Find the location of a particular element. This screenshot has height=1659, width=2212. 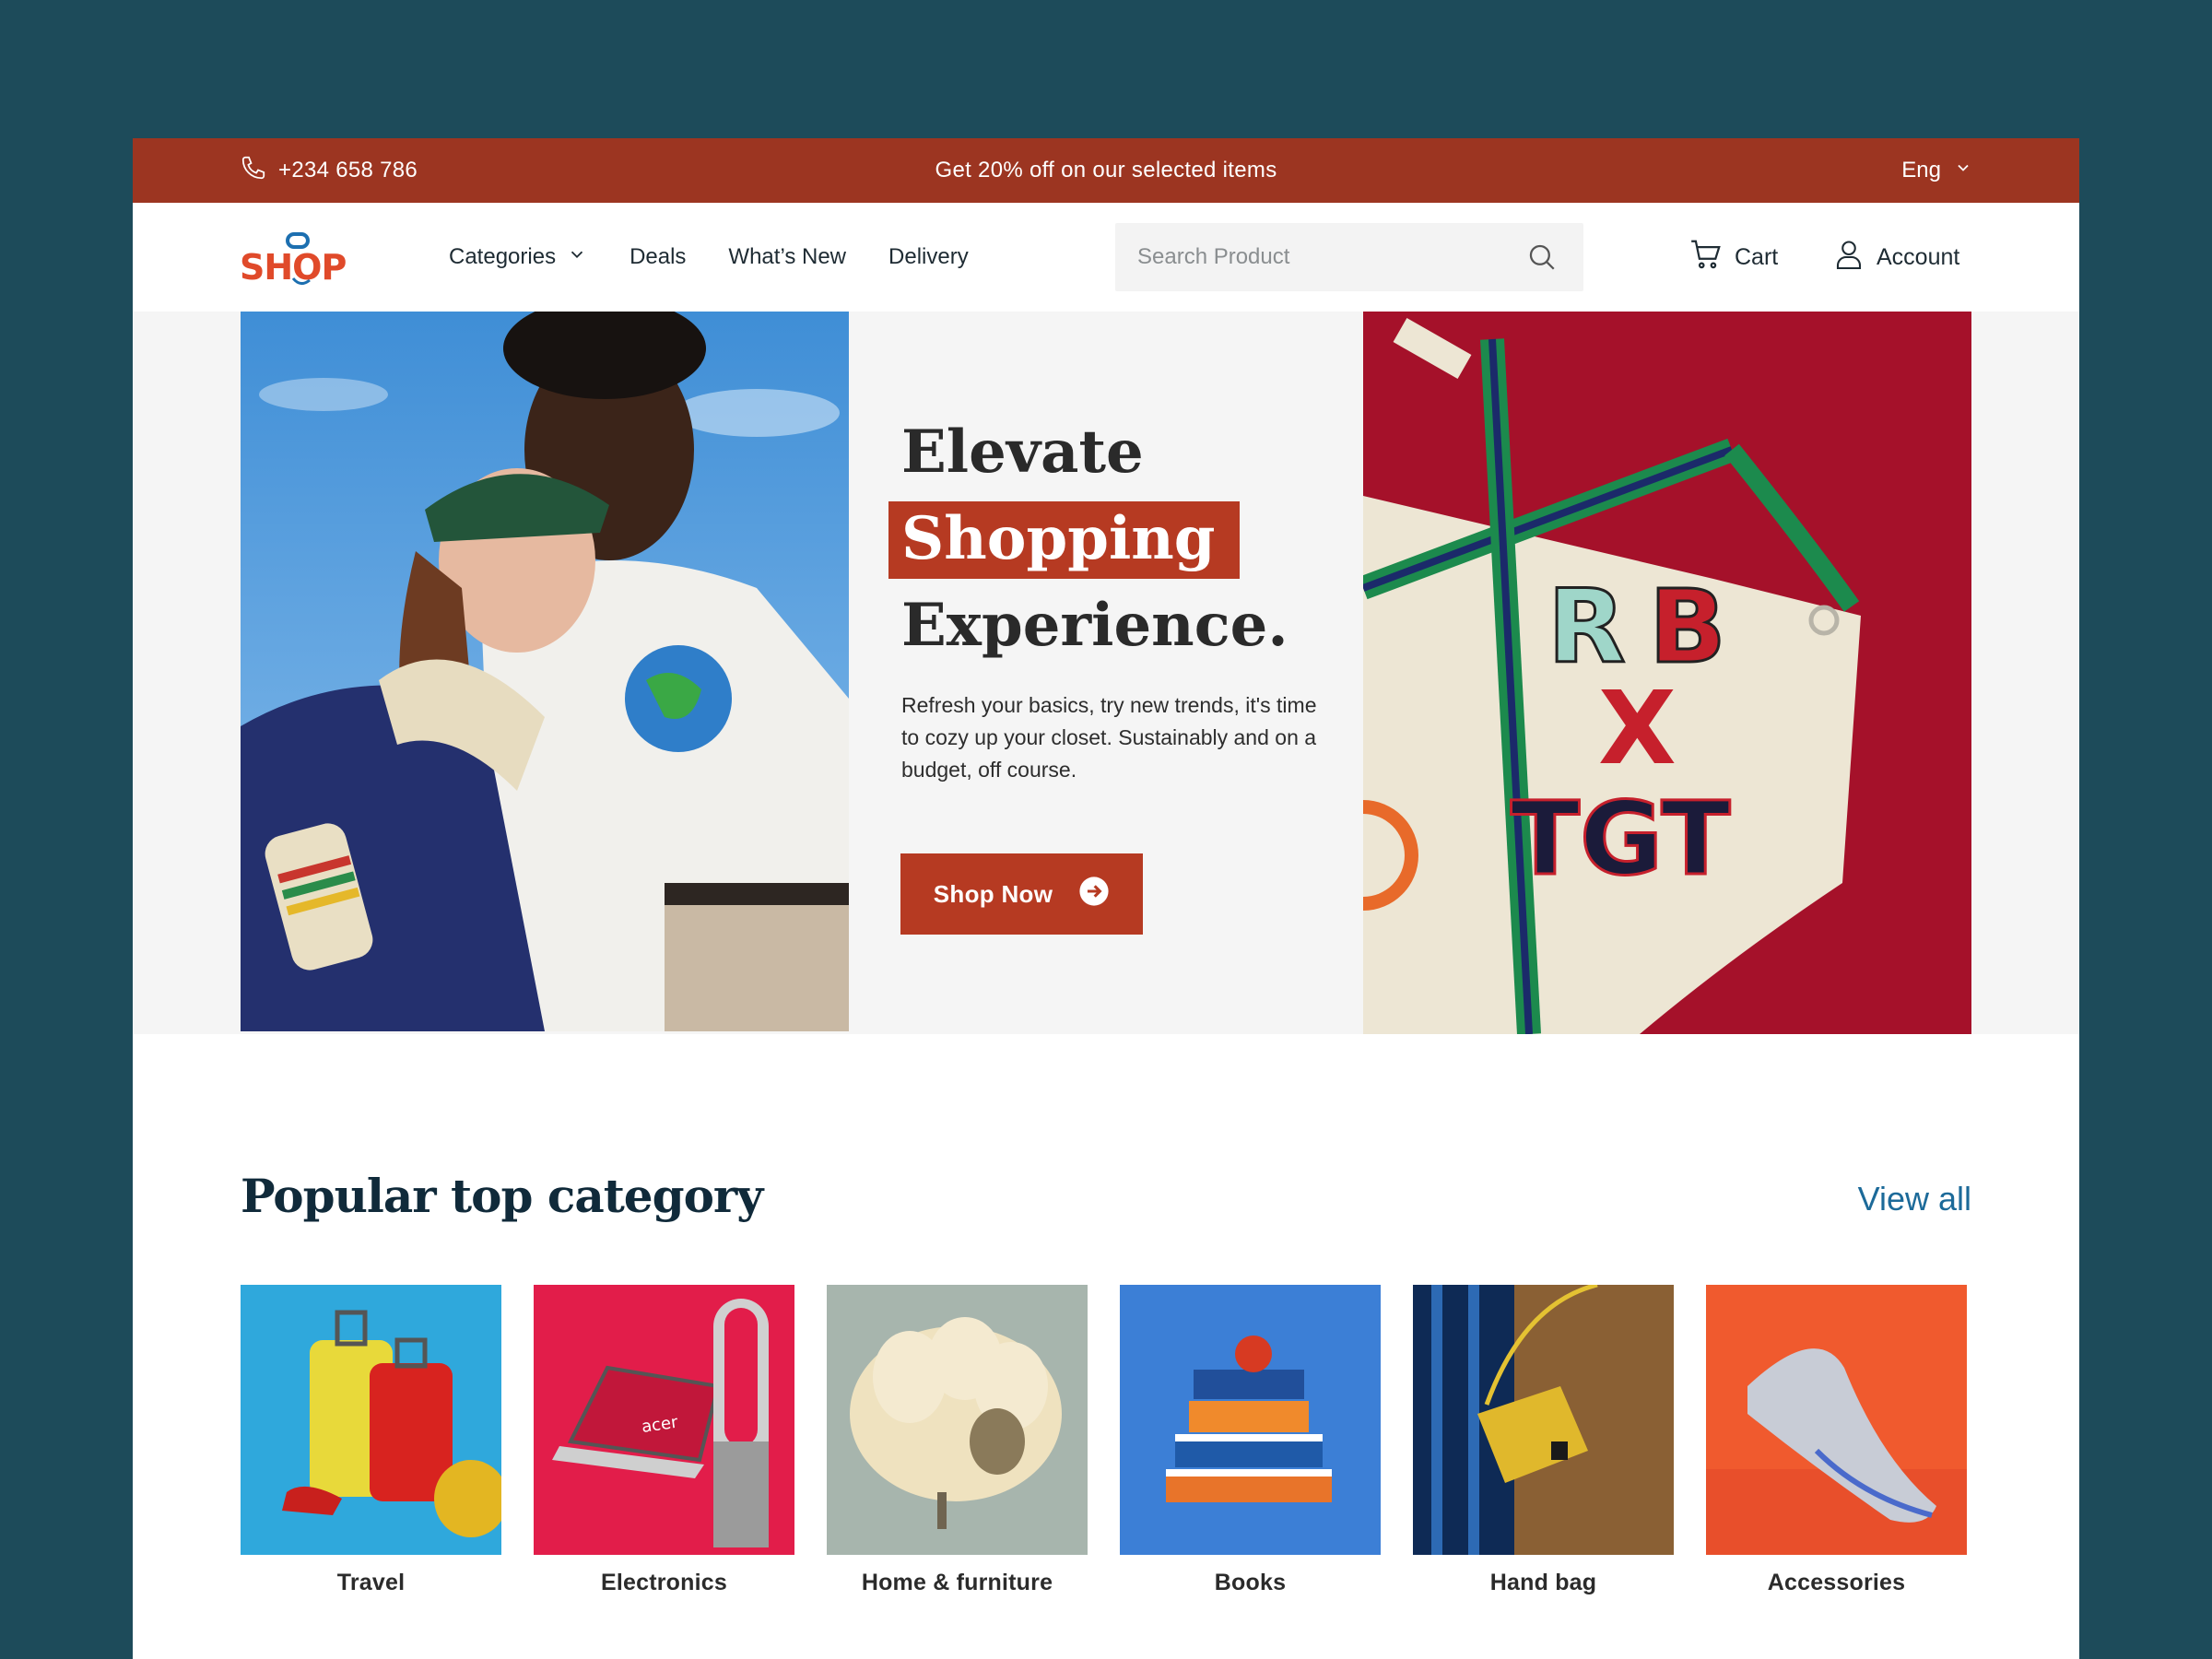

category-label: Accessories is located at coordinates (1836, 1582).